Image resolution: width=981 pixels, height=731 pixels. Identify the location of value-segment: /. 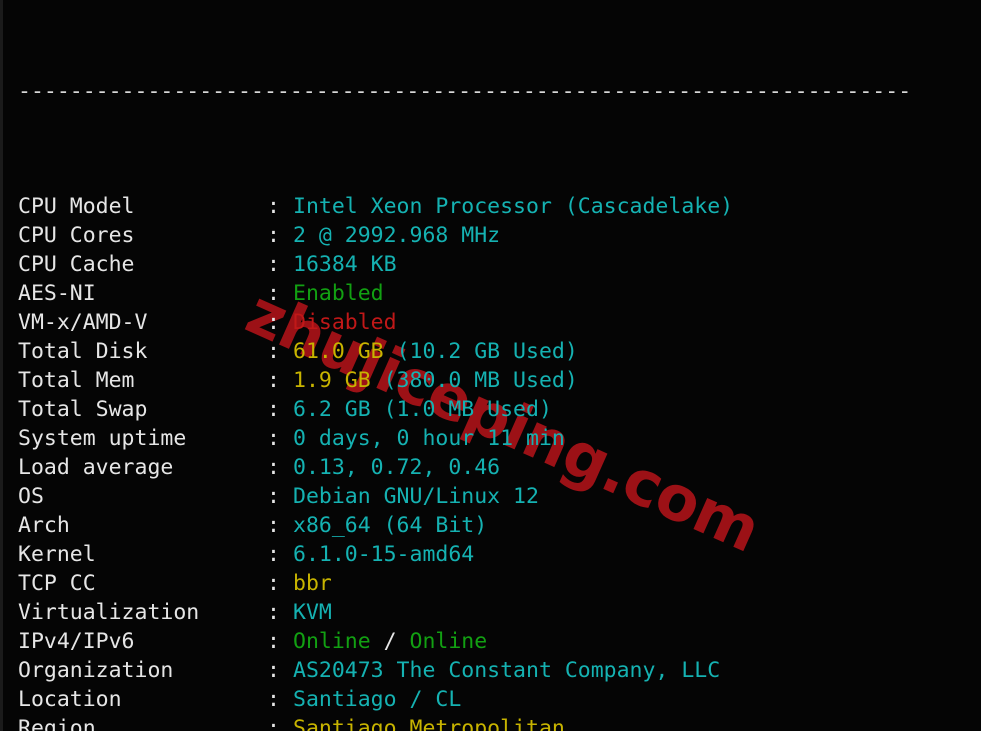
(390, 641).